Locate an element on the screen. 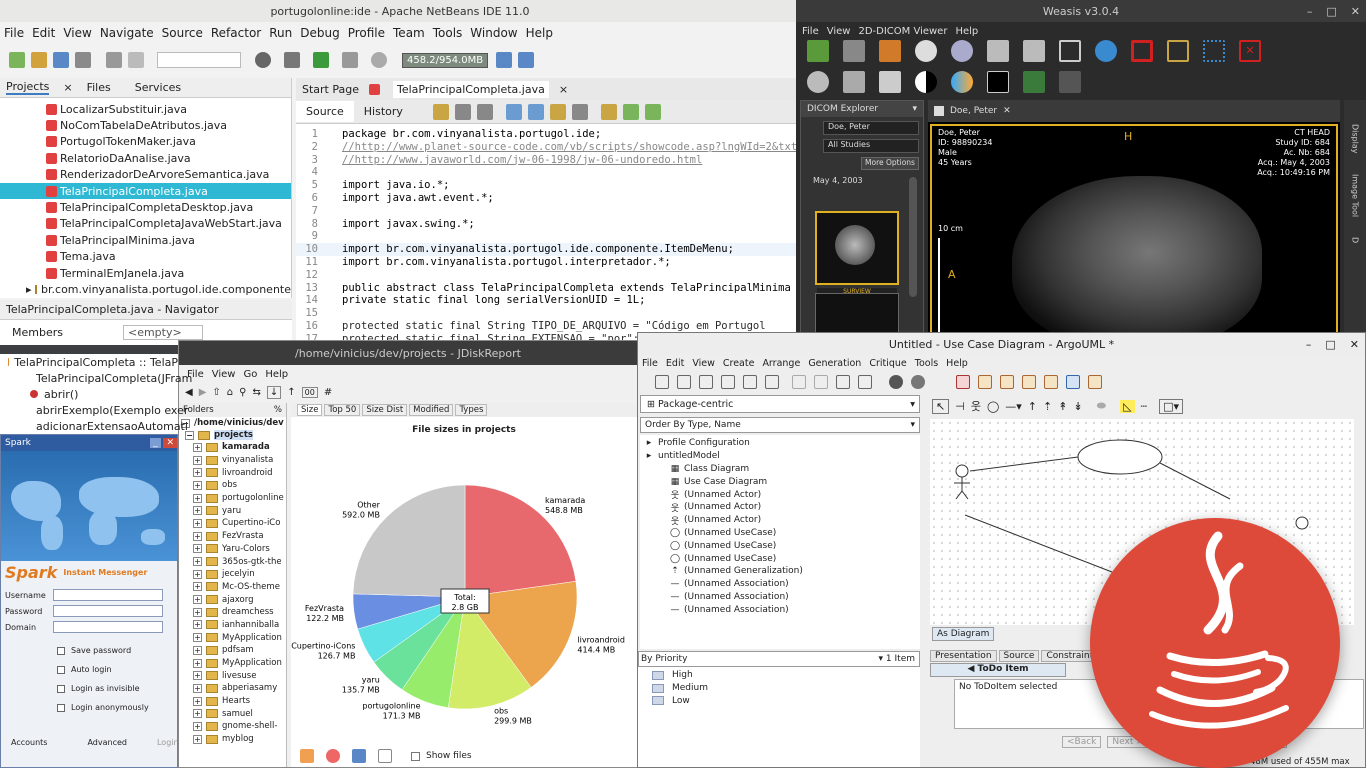 This screenshot has width=1366, height=768. save-as-icon is located at coordinates (728, 382).